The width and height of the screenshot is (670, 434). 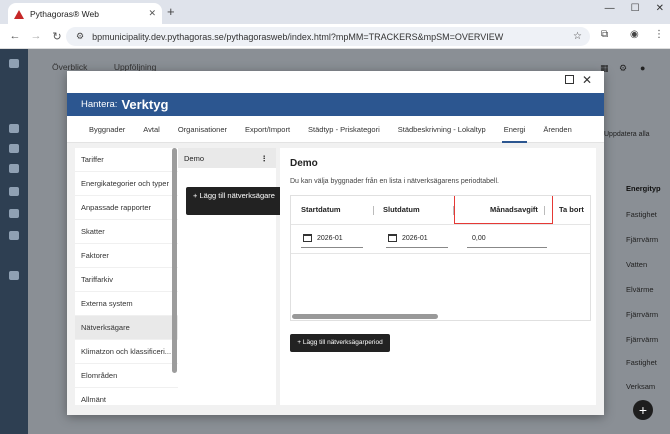 What do you see at coordinates (660, 8) in the screenshot?
I see `close-window-icon: ✕` at bounding box center [660, 8].